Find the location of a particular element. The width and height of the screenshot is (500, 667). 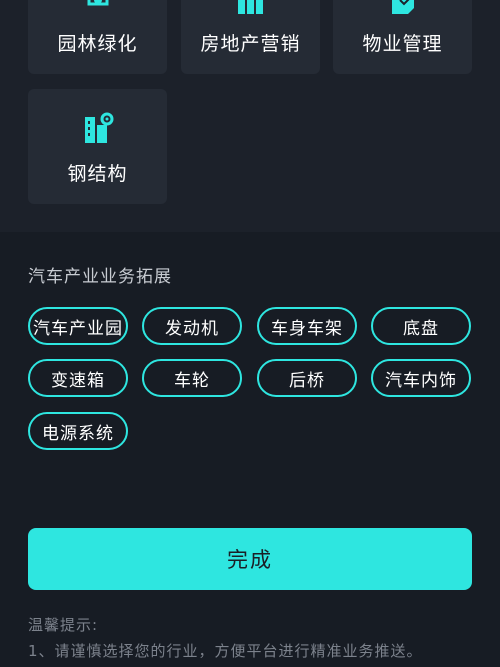

tile-label: 物业管理 is located at coordinates (402, 44).